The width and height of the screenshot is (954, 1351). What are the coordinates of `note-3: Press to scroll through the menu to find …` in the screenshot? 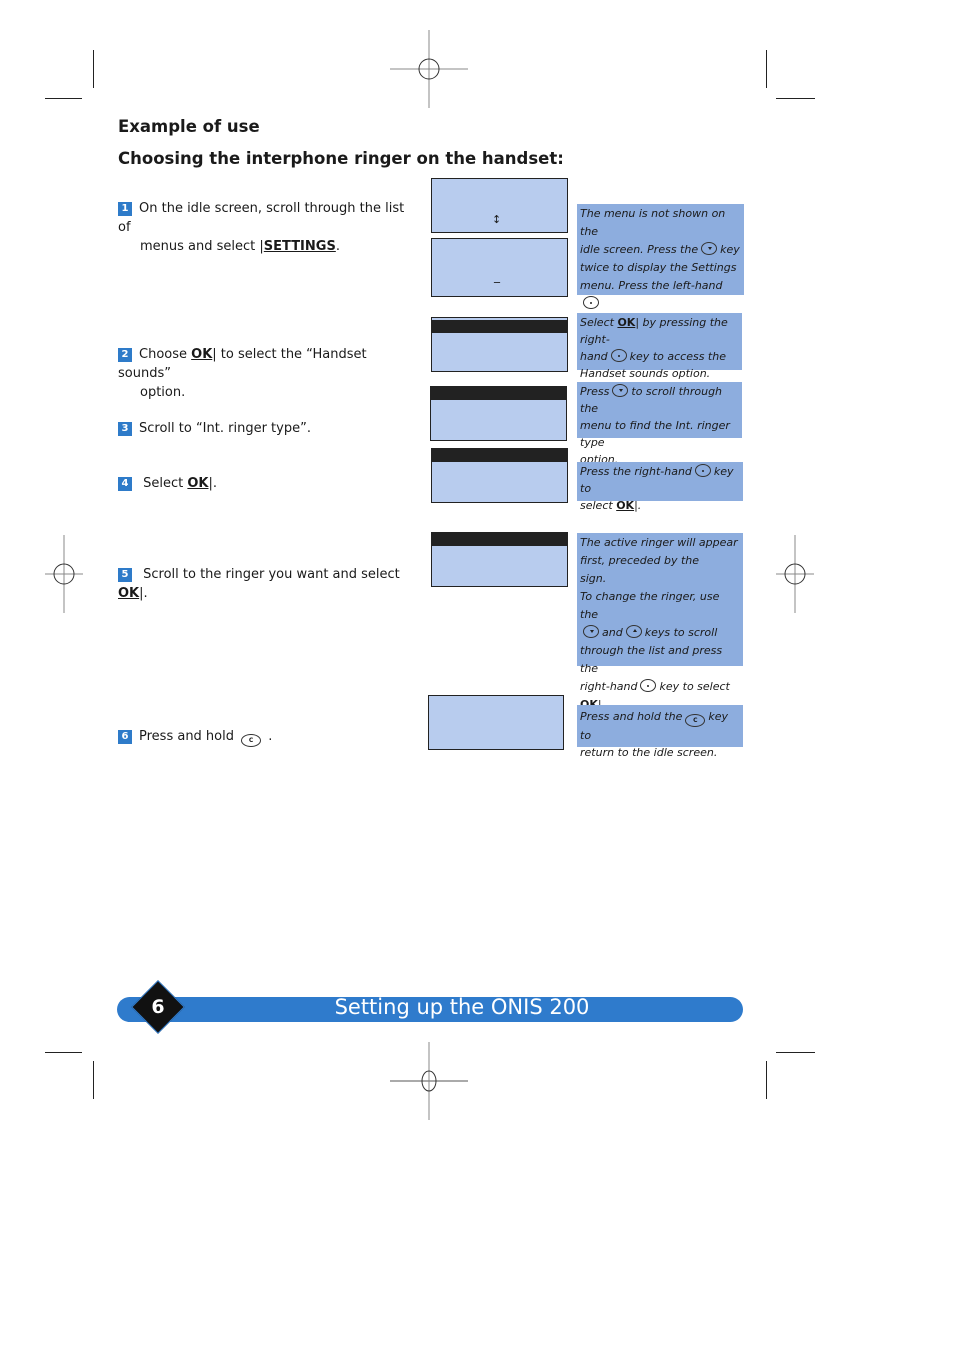 It's located at (659, 424).